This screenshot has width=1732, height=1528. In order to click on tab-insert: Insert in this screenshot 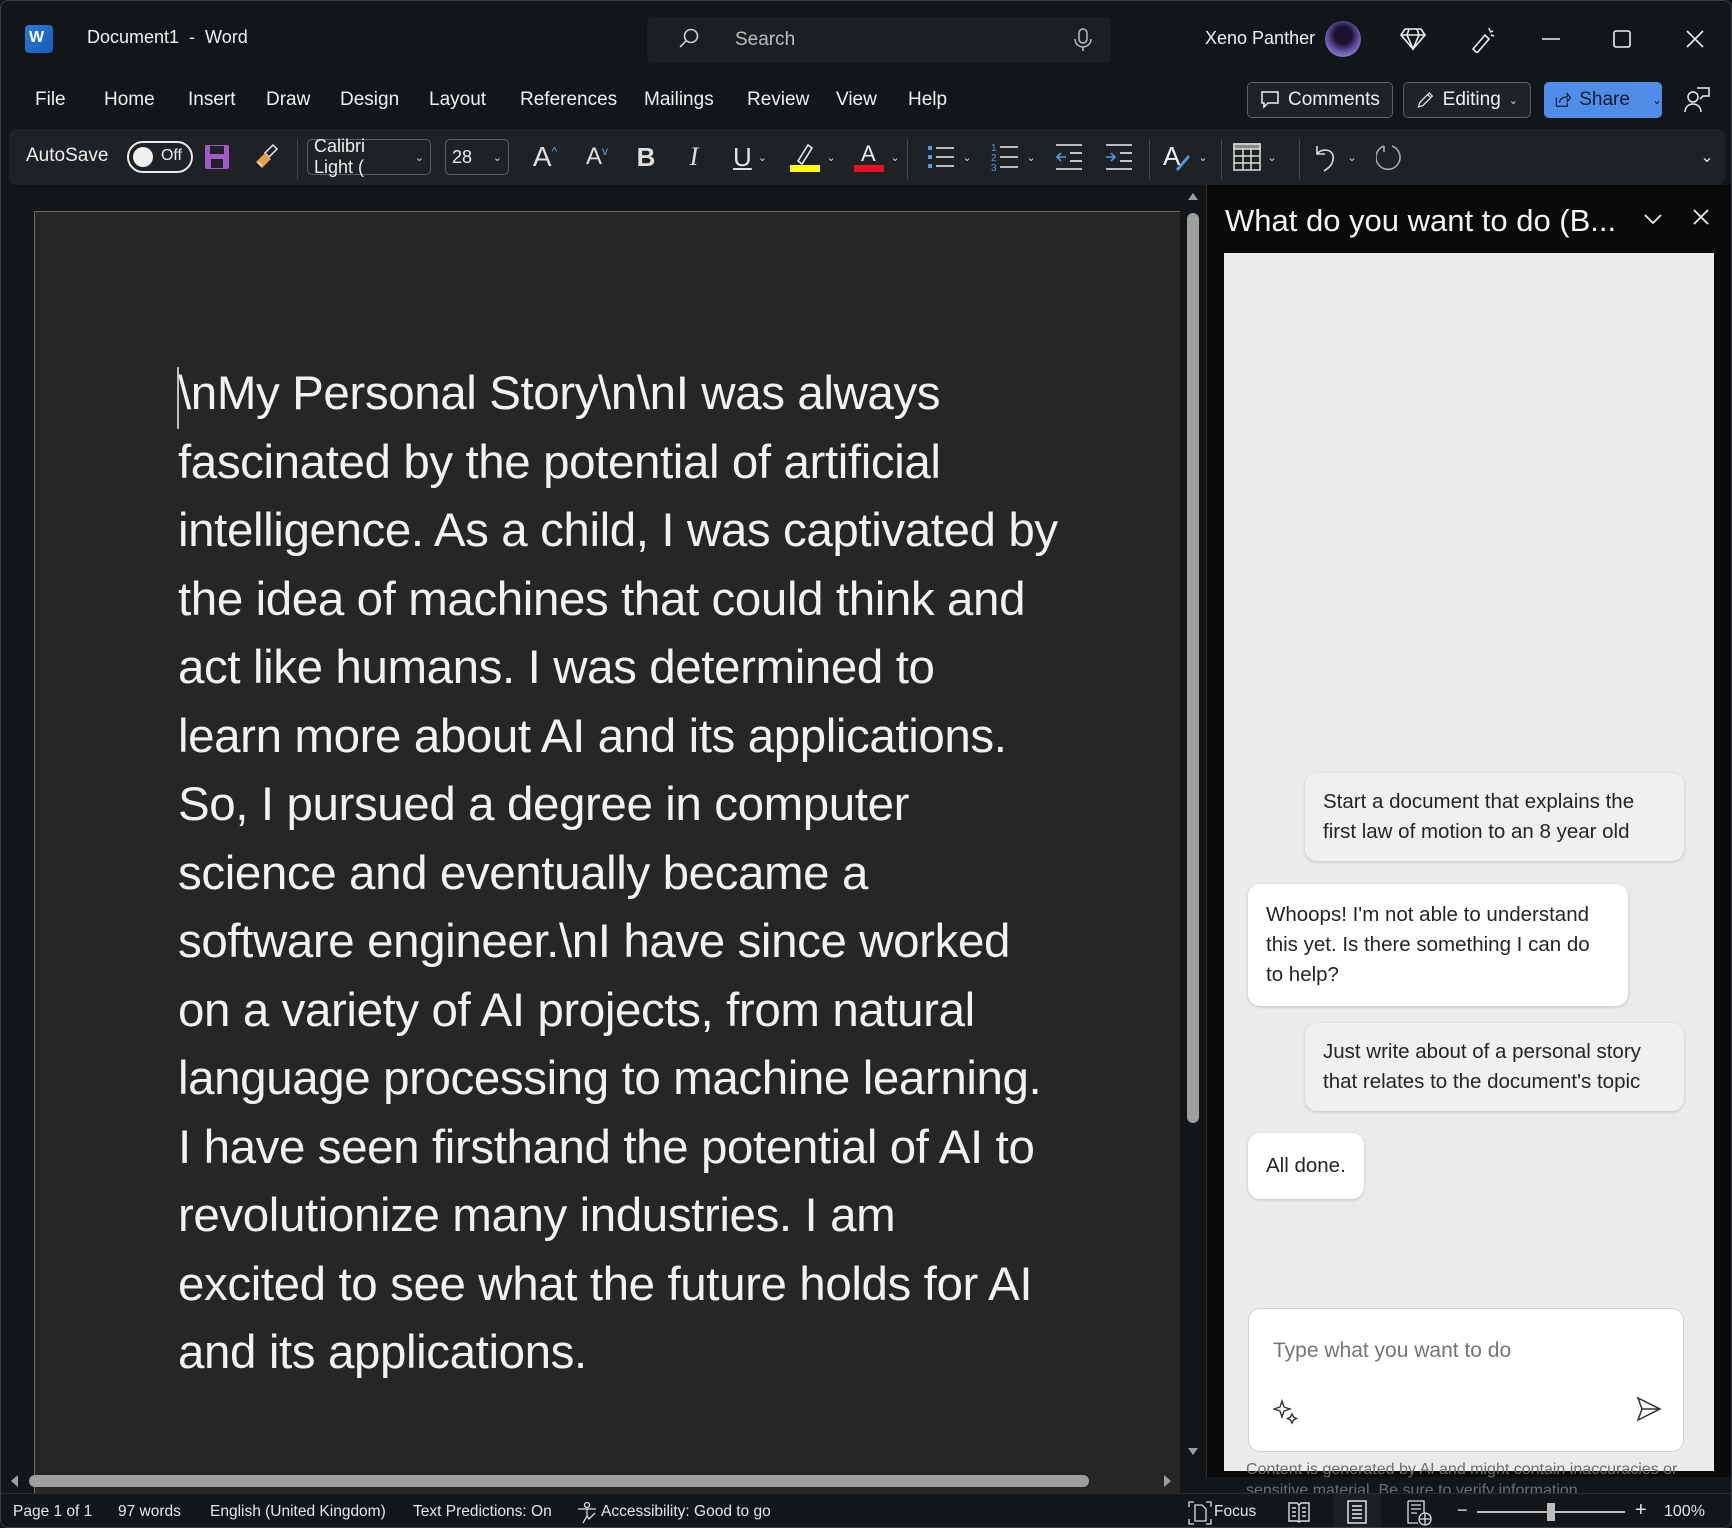, I will do `click(212, 100)`.